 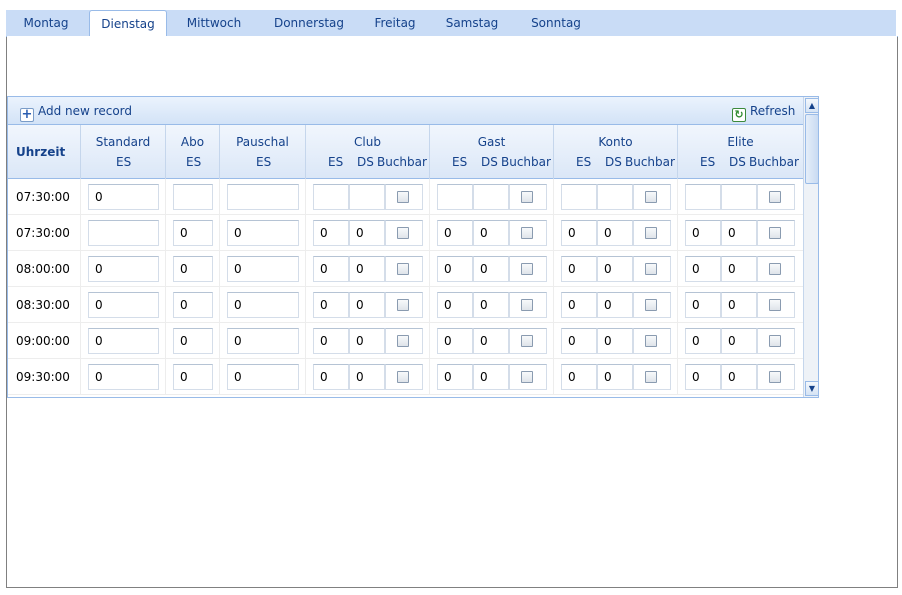 What do you see at coordinates (811, 105) in the screenshot?
I see `scroll-up-icon: ▲` at bounding box center [811, 105].